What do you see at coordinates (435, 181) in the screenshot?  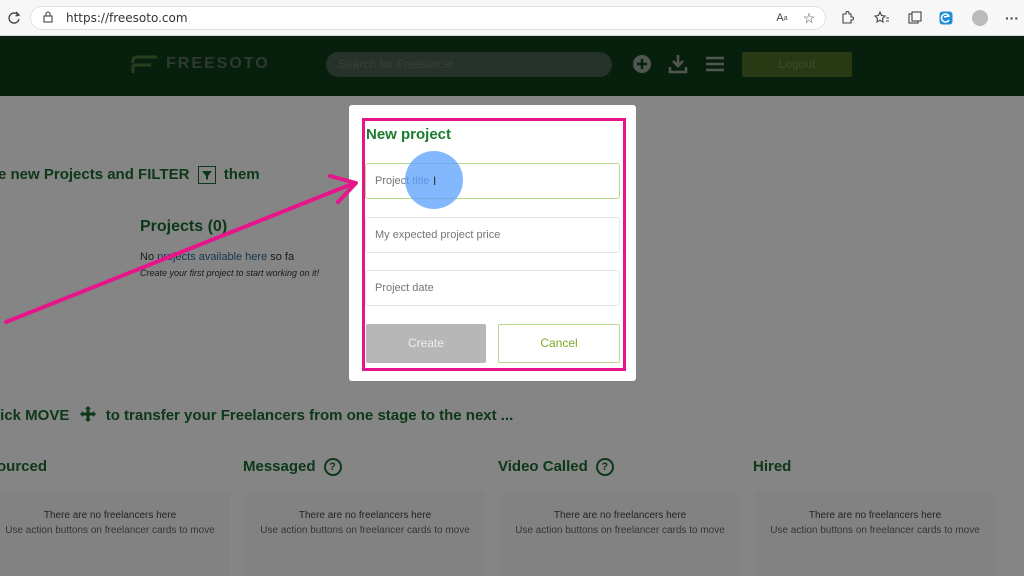 I see `text-cursor-icon: I` at bounding box center [435, 181].